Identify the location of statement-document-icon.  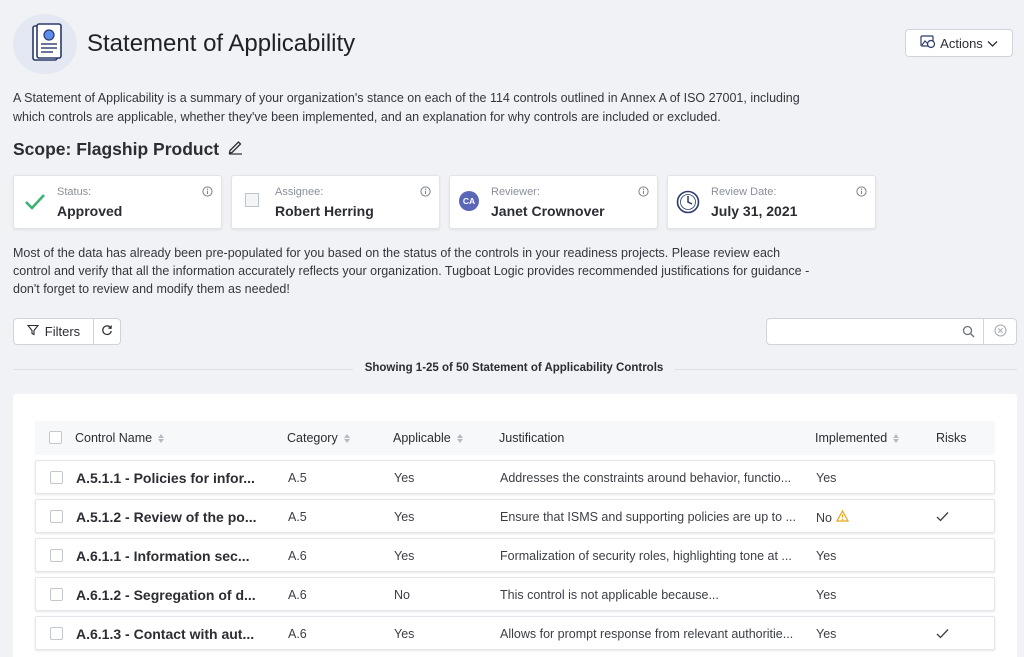
(45, 44).